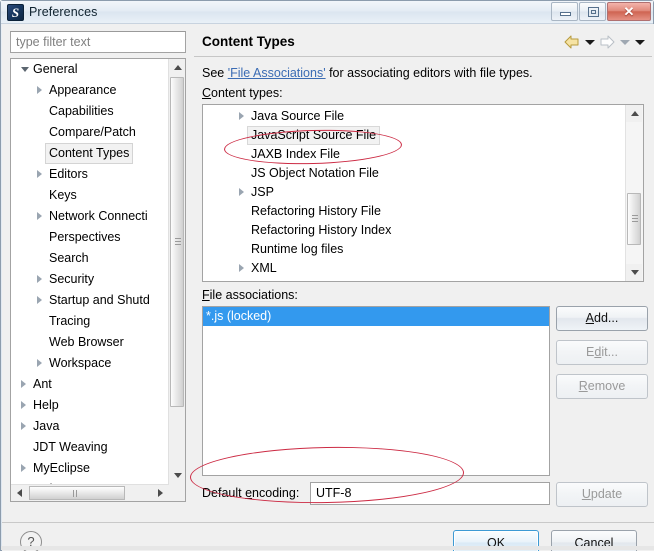 The height and width of the screenshot is (551, 654). I want to click on tree-vertical-scrollbar, so click(176, 280).